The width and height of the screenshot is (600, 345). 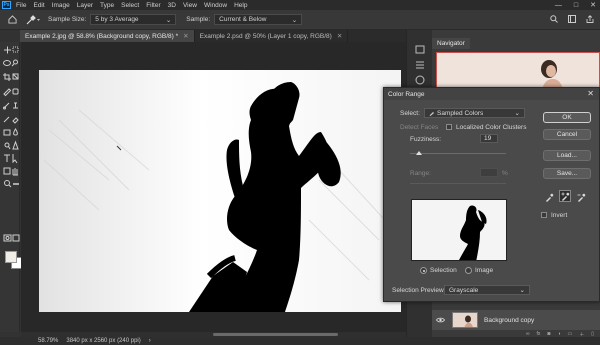 What do you see at coordinates (544, 215) in the screenshot?
I see `invert-checkbox` at bounding box center [544, 215].